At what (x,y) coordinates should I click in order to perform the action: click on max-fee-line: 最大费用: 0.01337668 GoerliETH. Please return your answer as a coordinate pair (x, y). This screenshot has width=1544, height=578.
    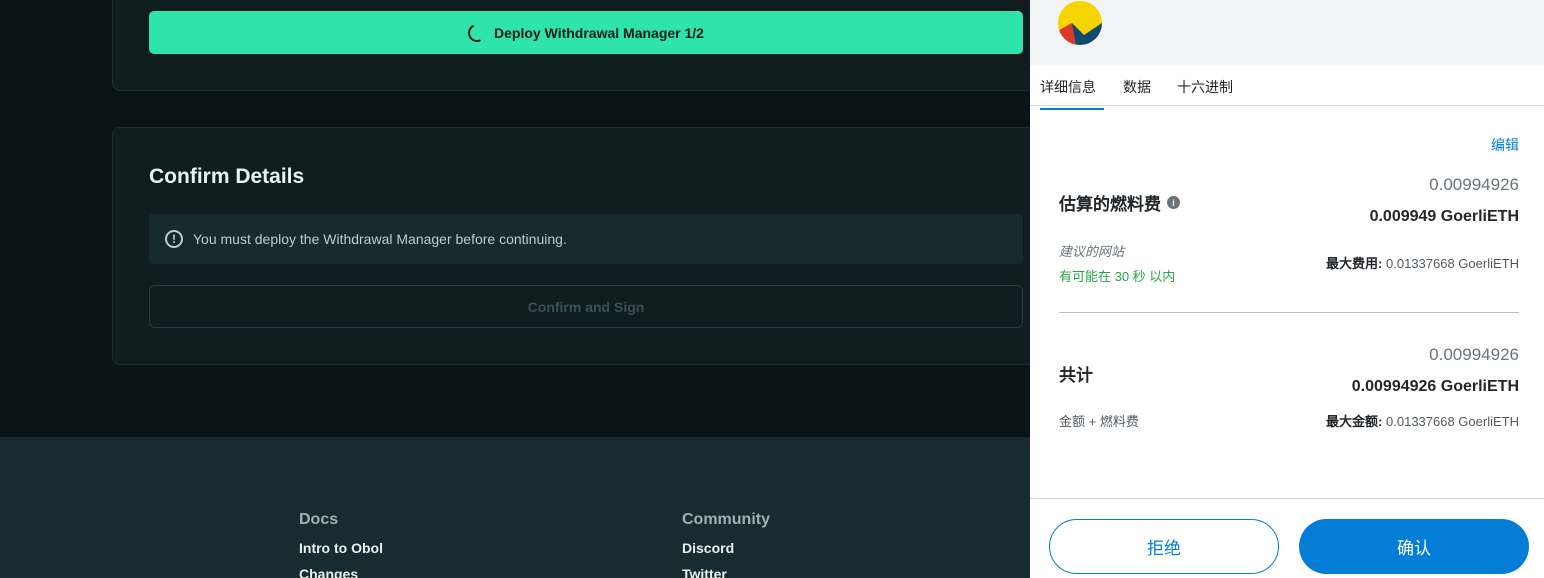
    Looking at the image, I should click on (1422, 262).